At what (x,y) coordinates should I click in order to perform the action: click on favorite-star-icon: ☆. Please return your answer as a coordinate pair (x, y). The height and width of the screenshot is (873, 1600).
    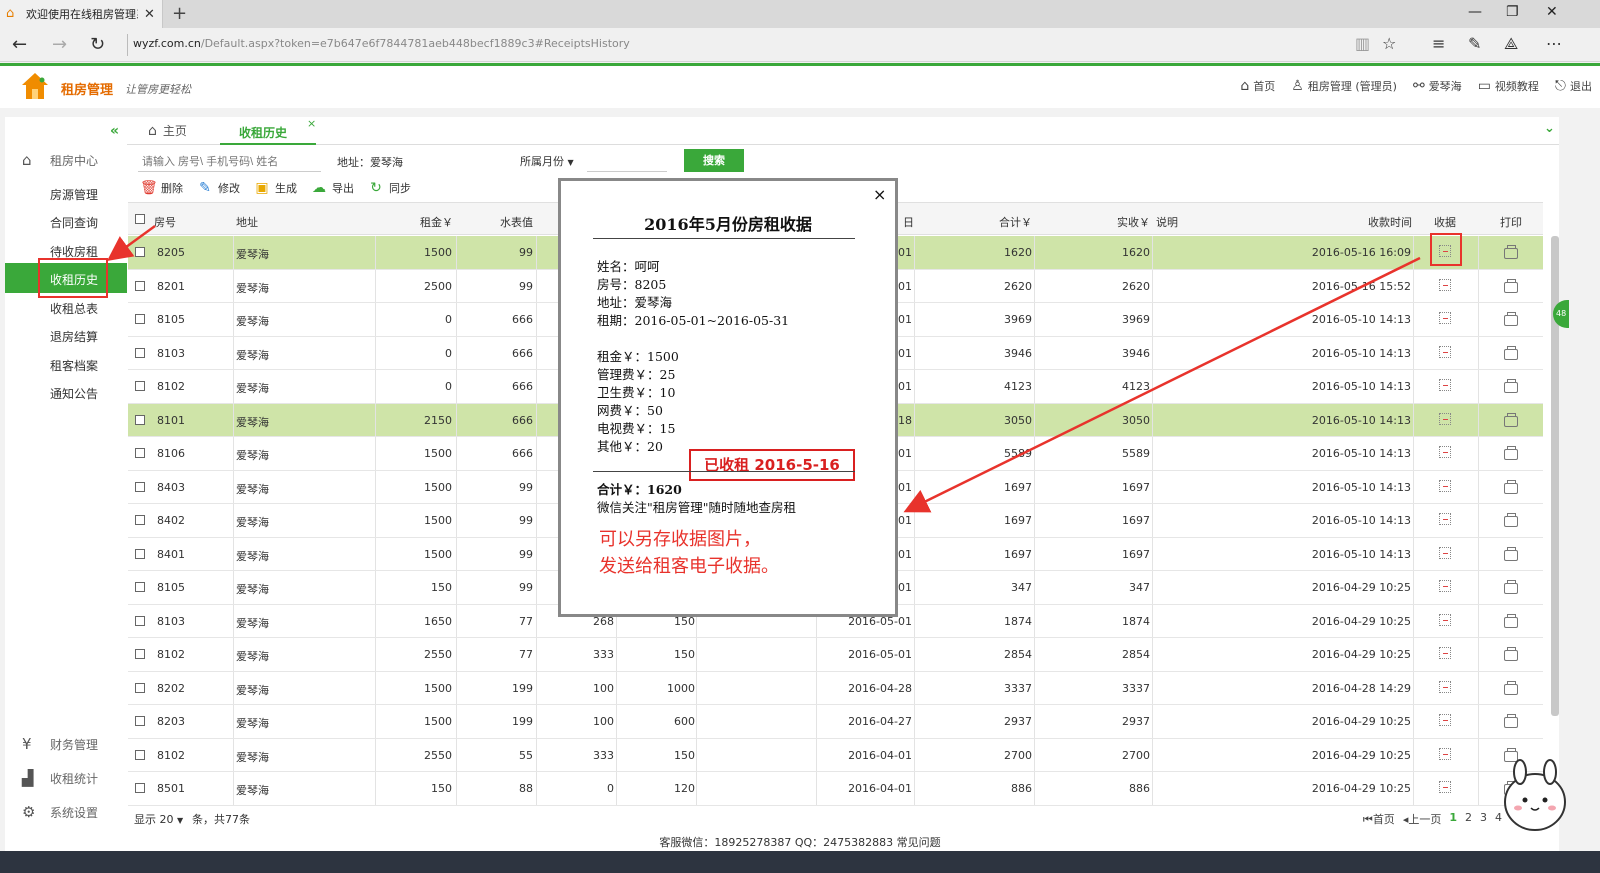
    Looking at the image, I should click on (1389, 43).